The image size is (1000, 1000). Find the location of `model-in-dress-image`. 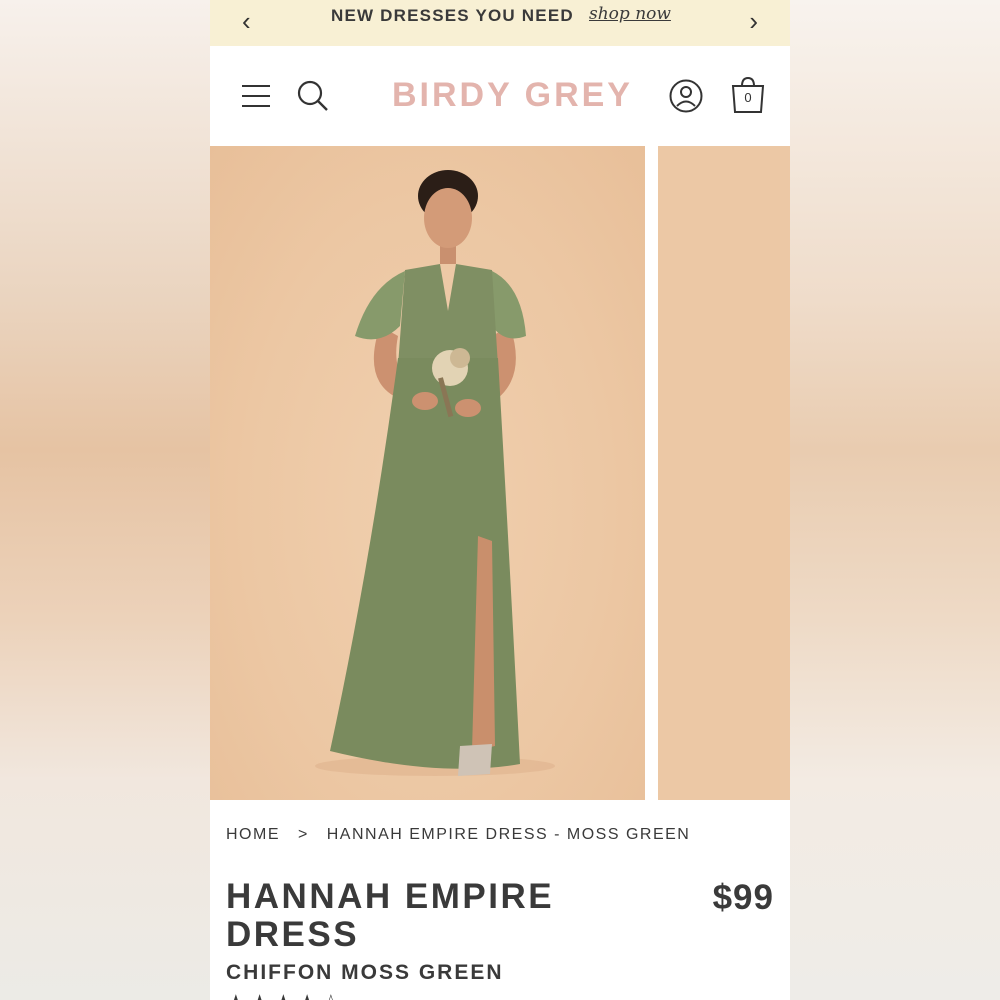

model-in-dress-image is located at coordinates (435, 473).